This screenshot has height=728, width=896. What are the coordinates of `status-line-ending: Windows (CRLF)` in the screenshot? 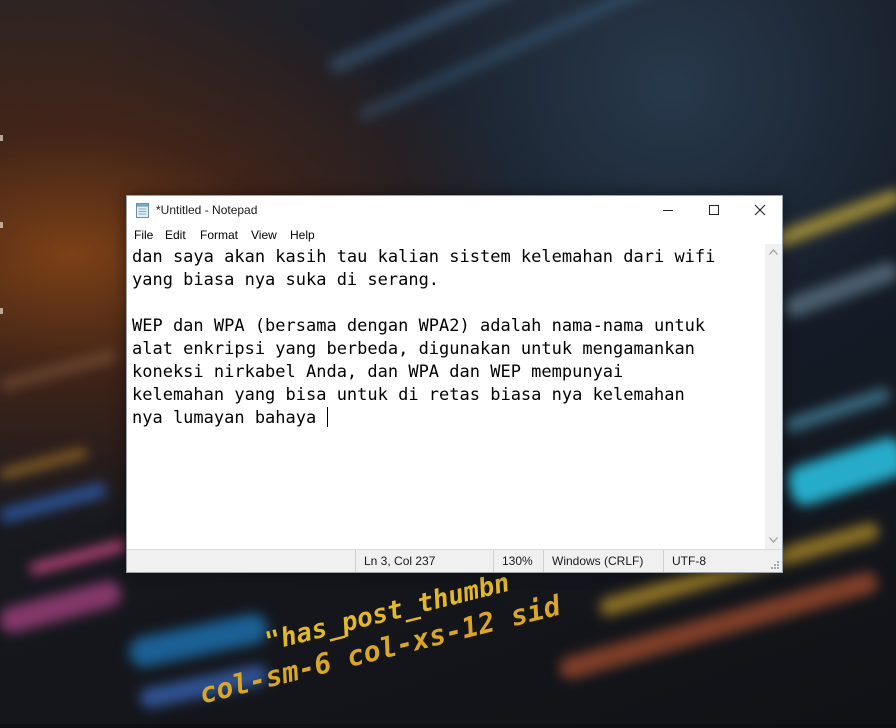 It's located at (603, 561).